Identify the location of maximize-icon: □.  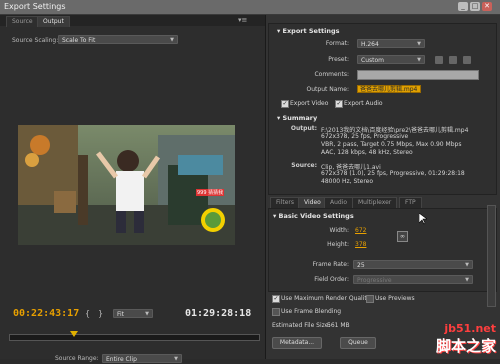
(475, 6).